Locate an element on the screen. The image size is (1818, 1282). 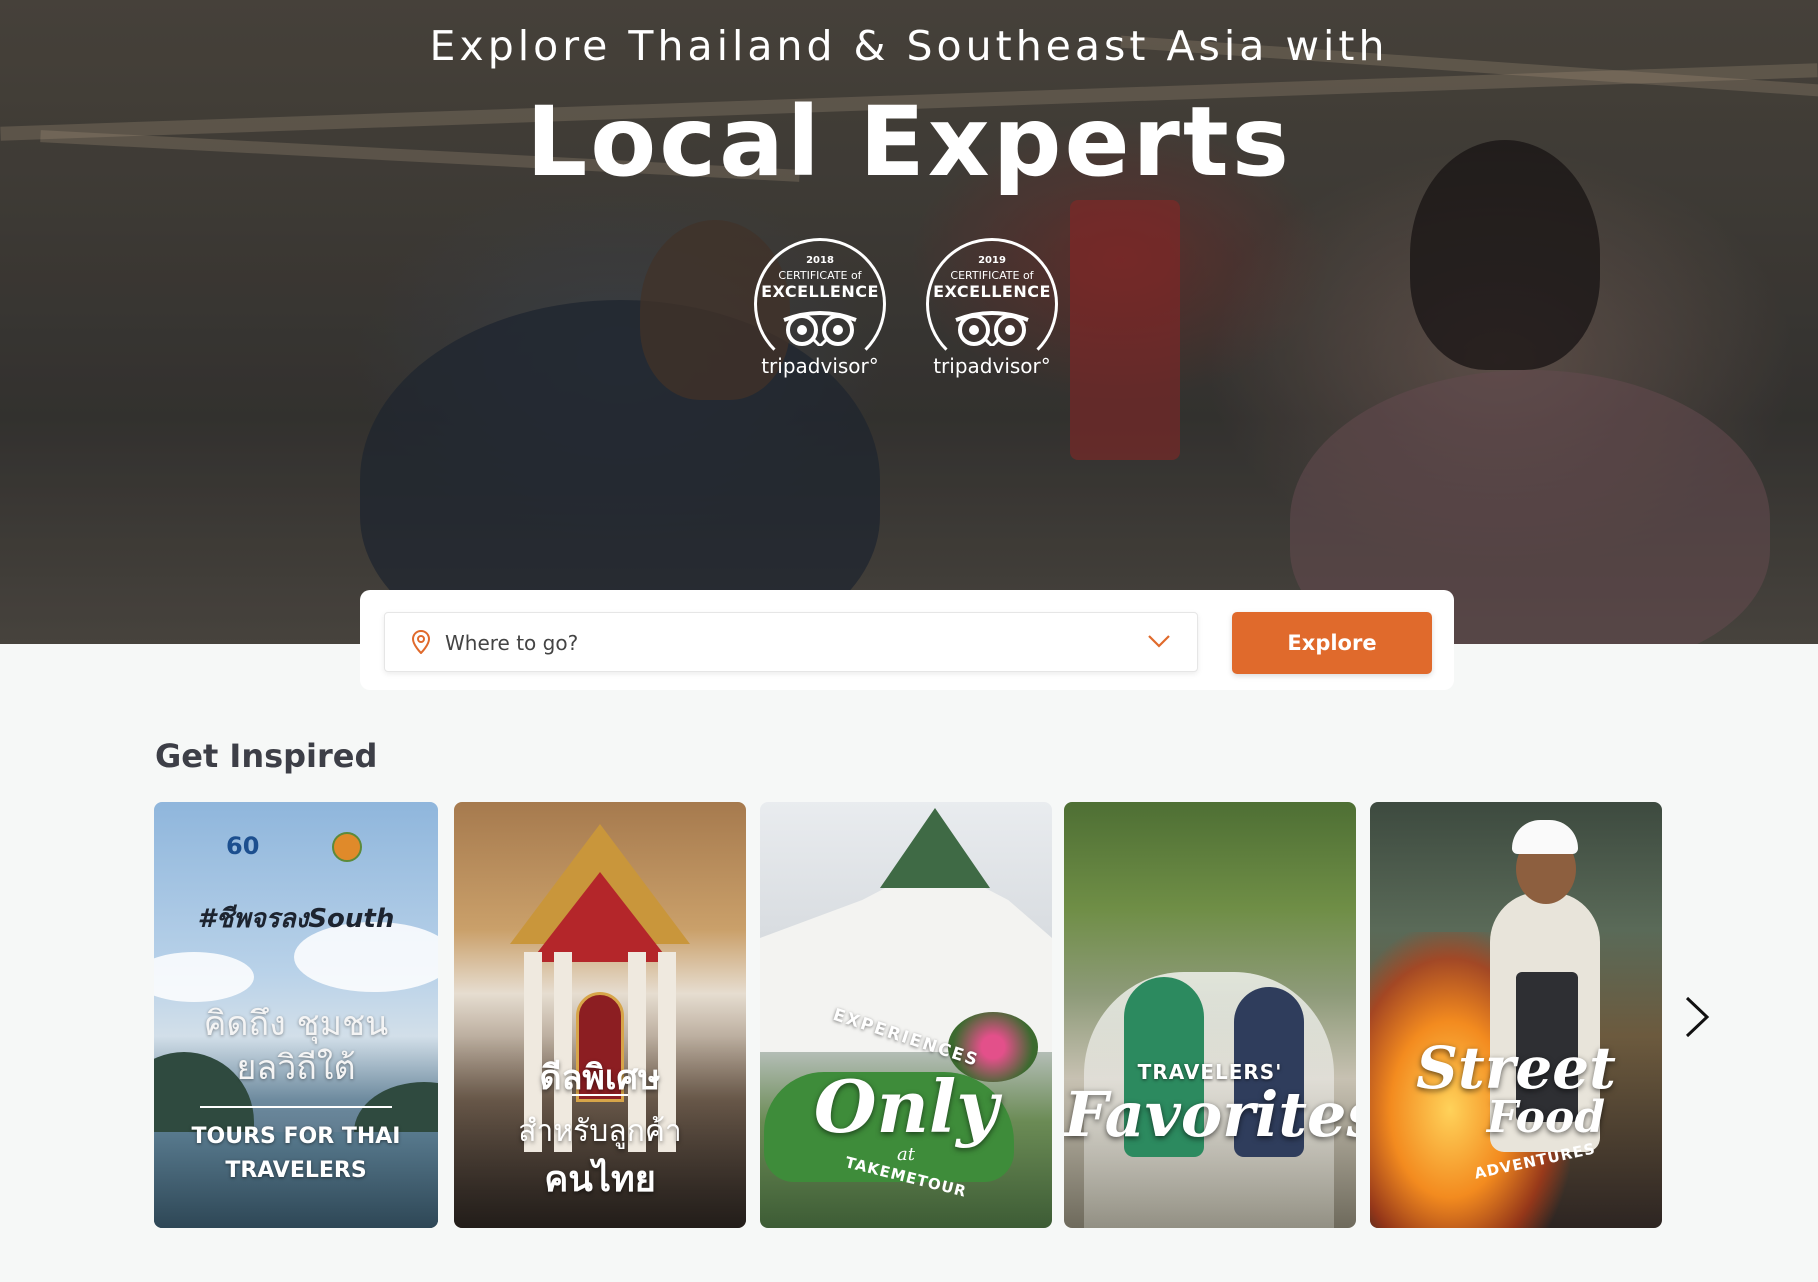
inspiration-card-only-at-takemetour: EXPERIENCES Only at TAKEMETOUR is located at coordinates (906, 1015).